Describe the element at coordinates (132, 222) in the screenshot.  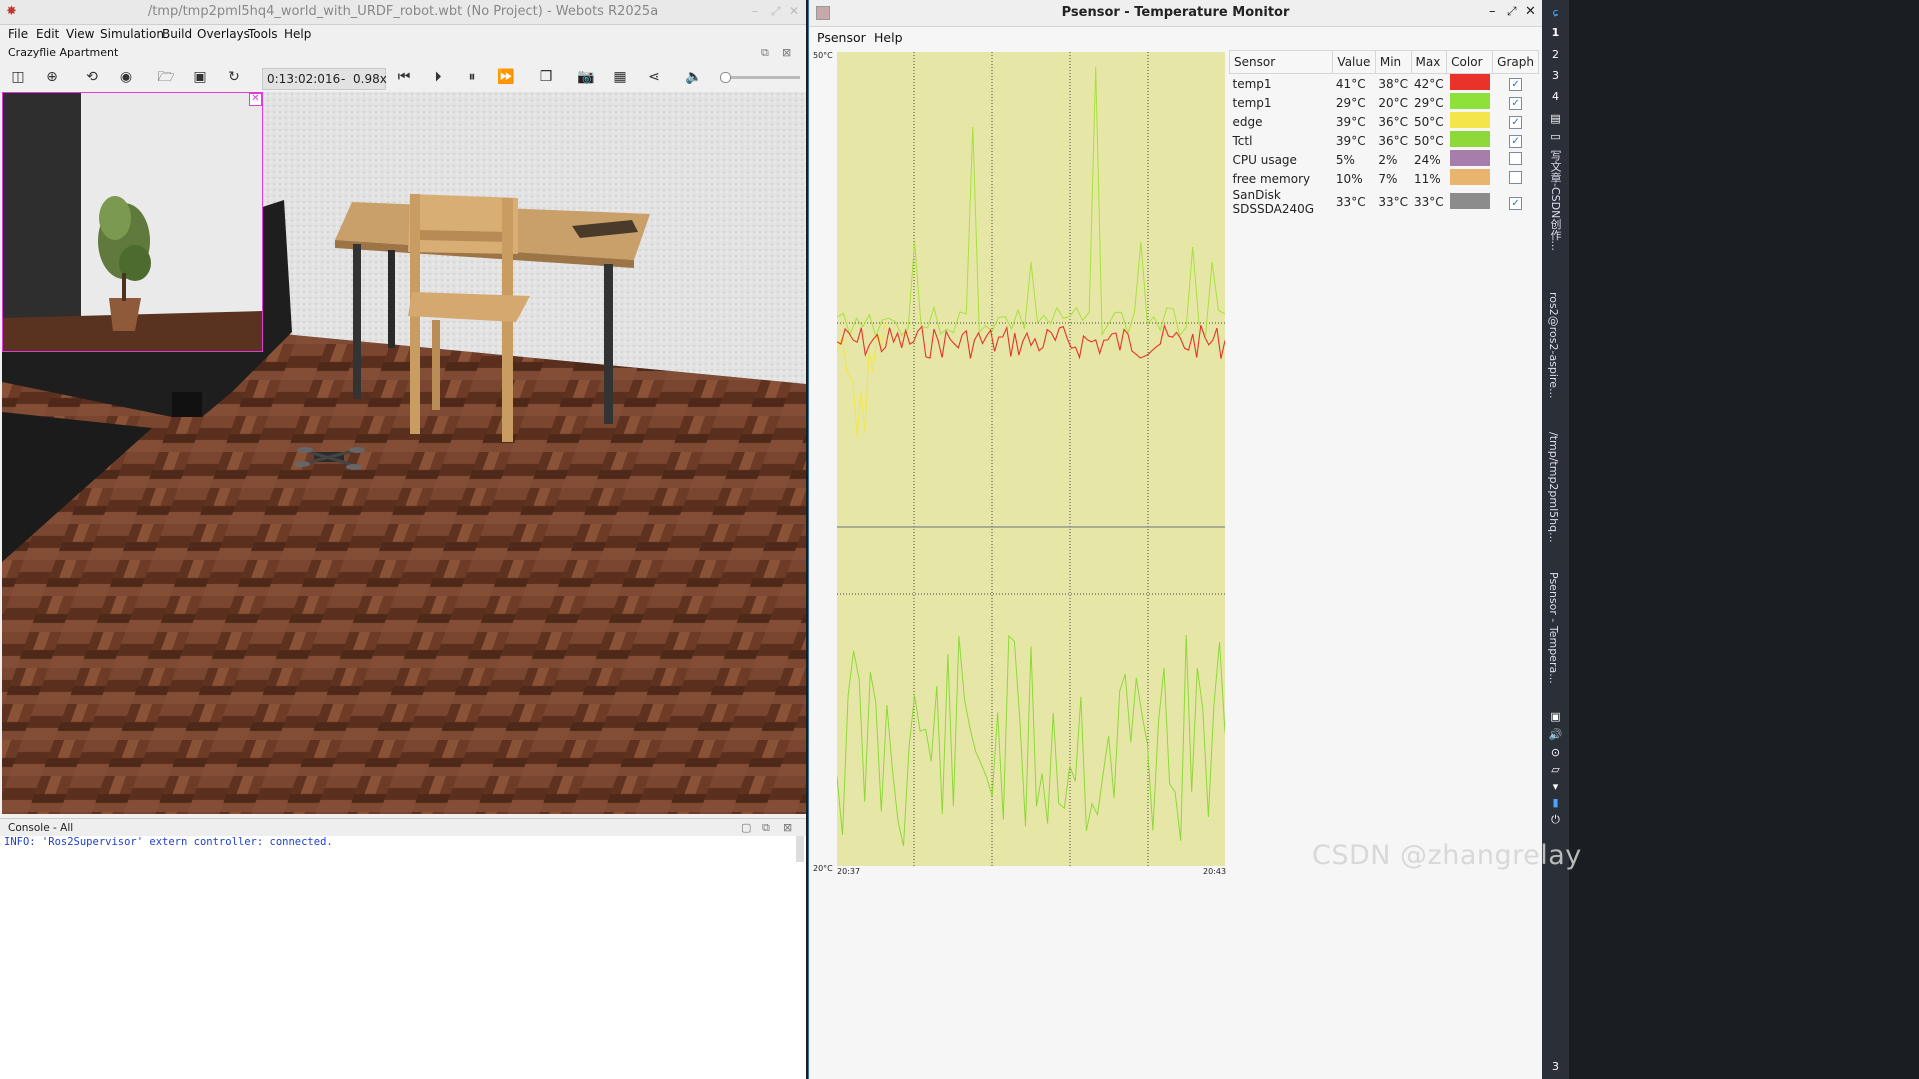
I see `camera-overlay: ✕` at that location.